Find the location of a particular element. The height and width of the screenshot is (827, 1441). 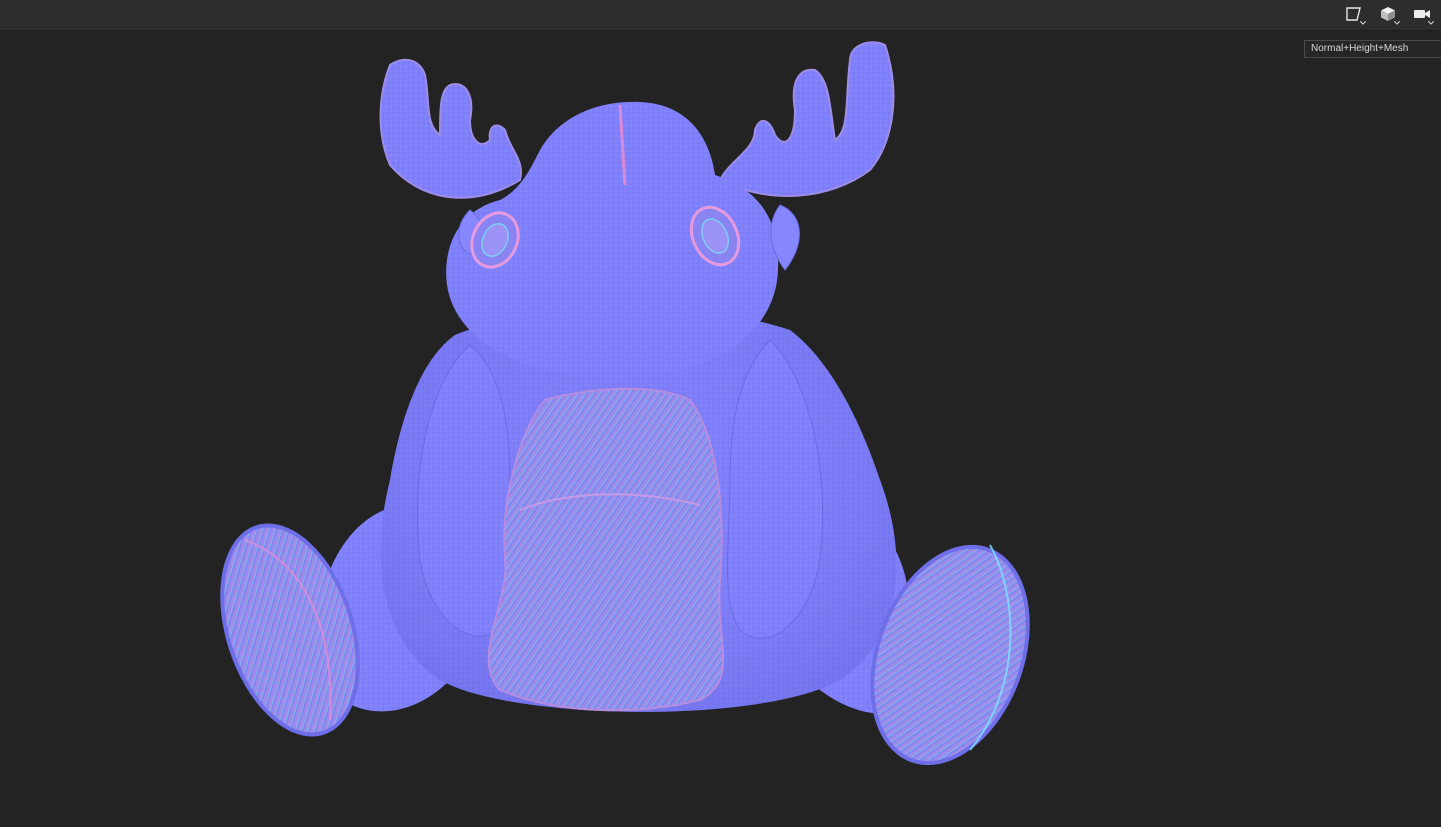

camera-button is located at coordinates (1422, 14).